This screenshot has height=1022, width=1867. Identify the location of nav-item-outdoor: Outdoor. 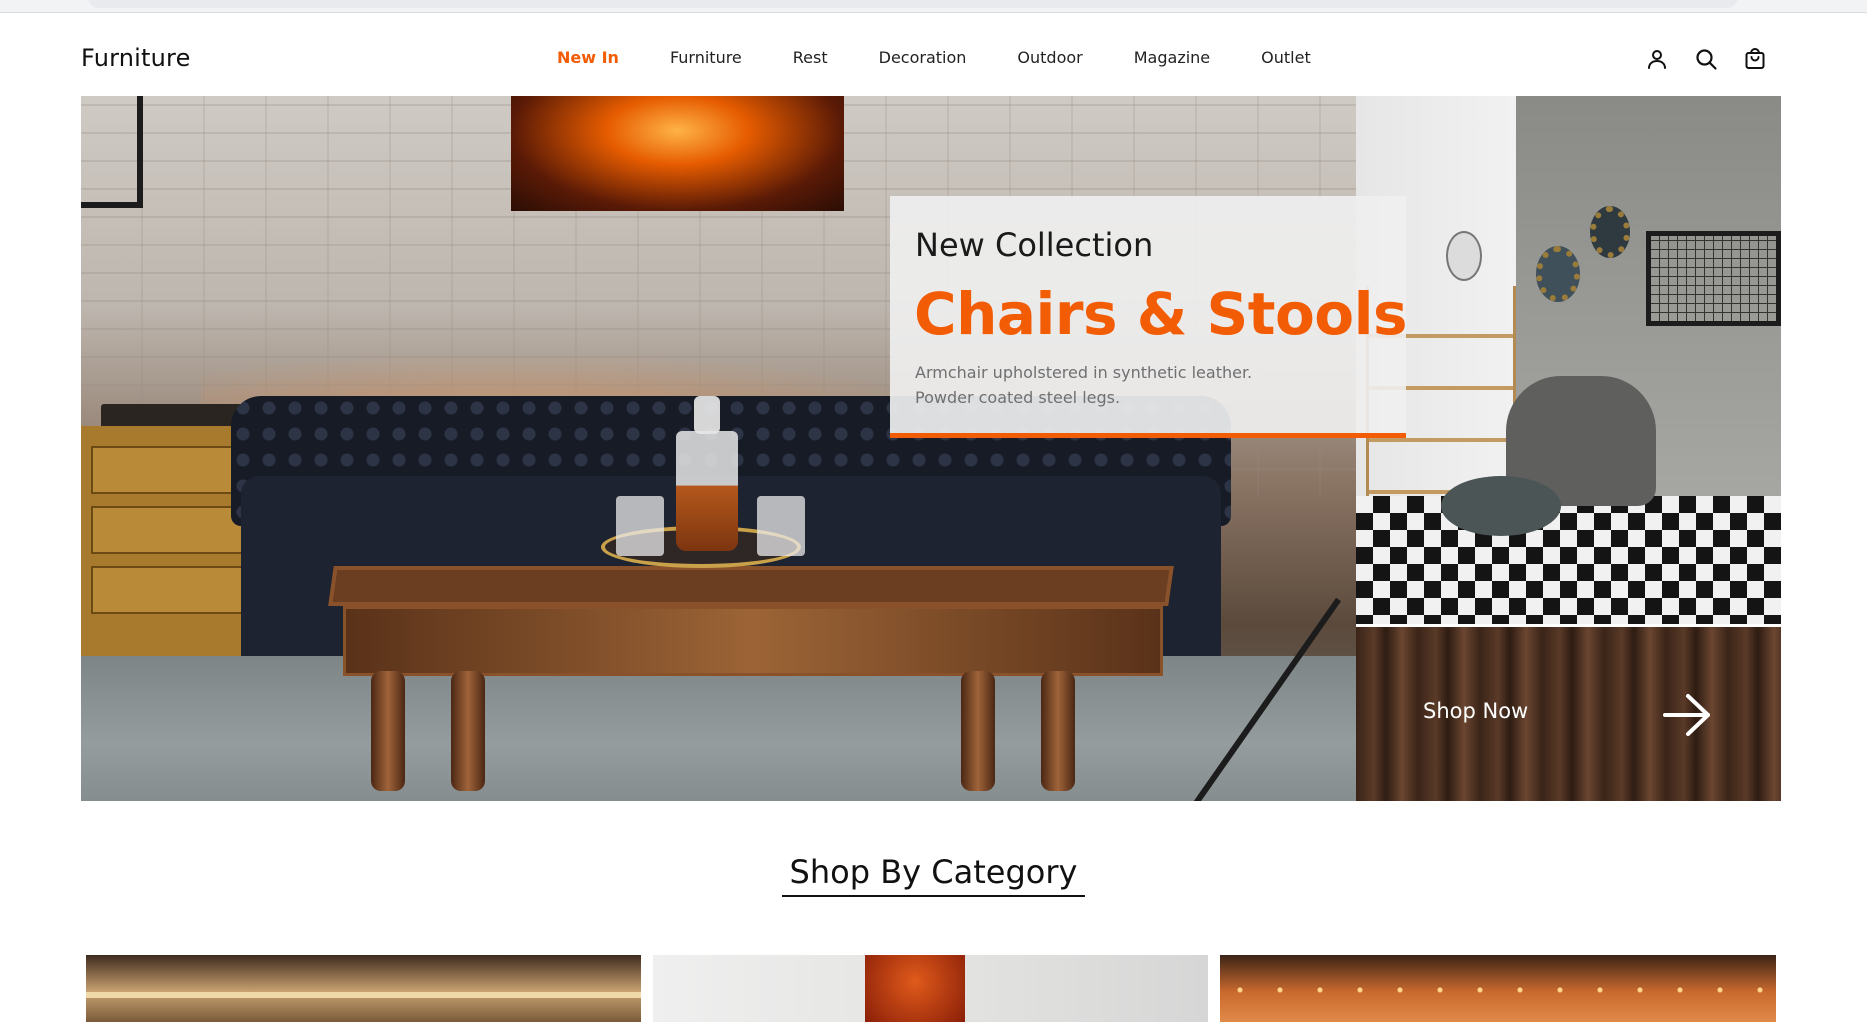
(1049, 57).